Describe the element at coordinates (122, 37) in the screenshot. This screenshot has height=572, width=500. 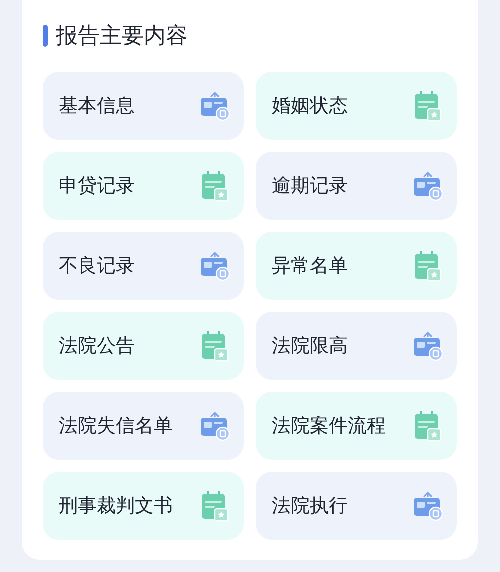
I see `section-title: 报告主要内容` at that location.